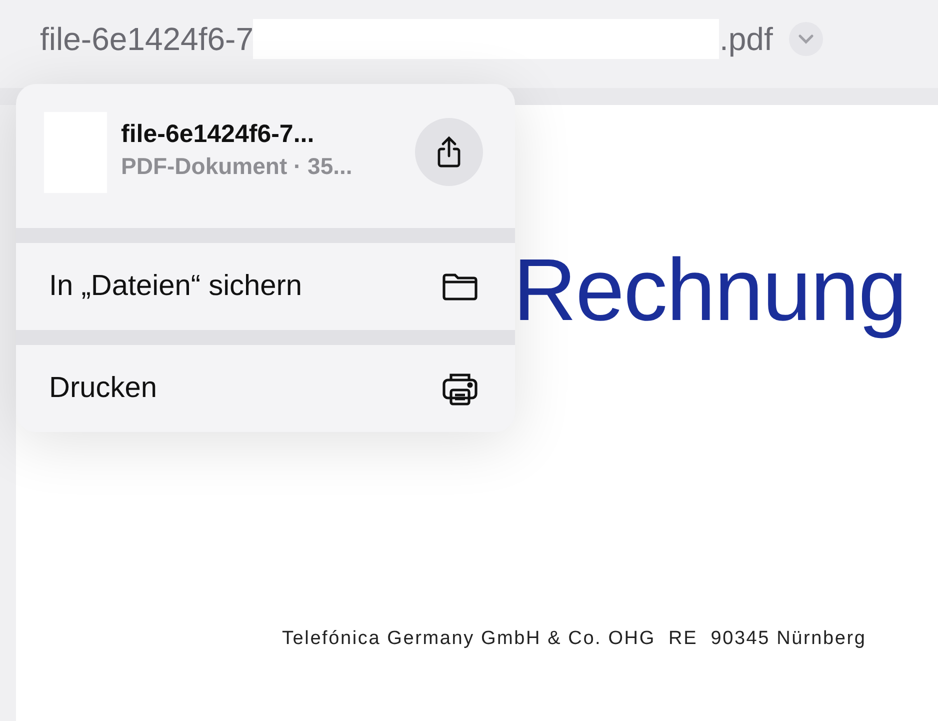  Describe the element at coordinates (147, 39) in the screenshot. I see `window-title: file-6e1424f6-7` at that location.